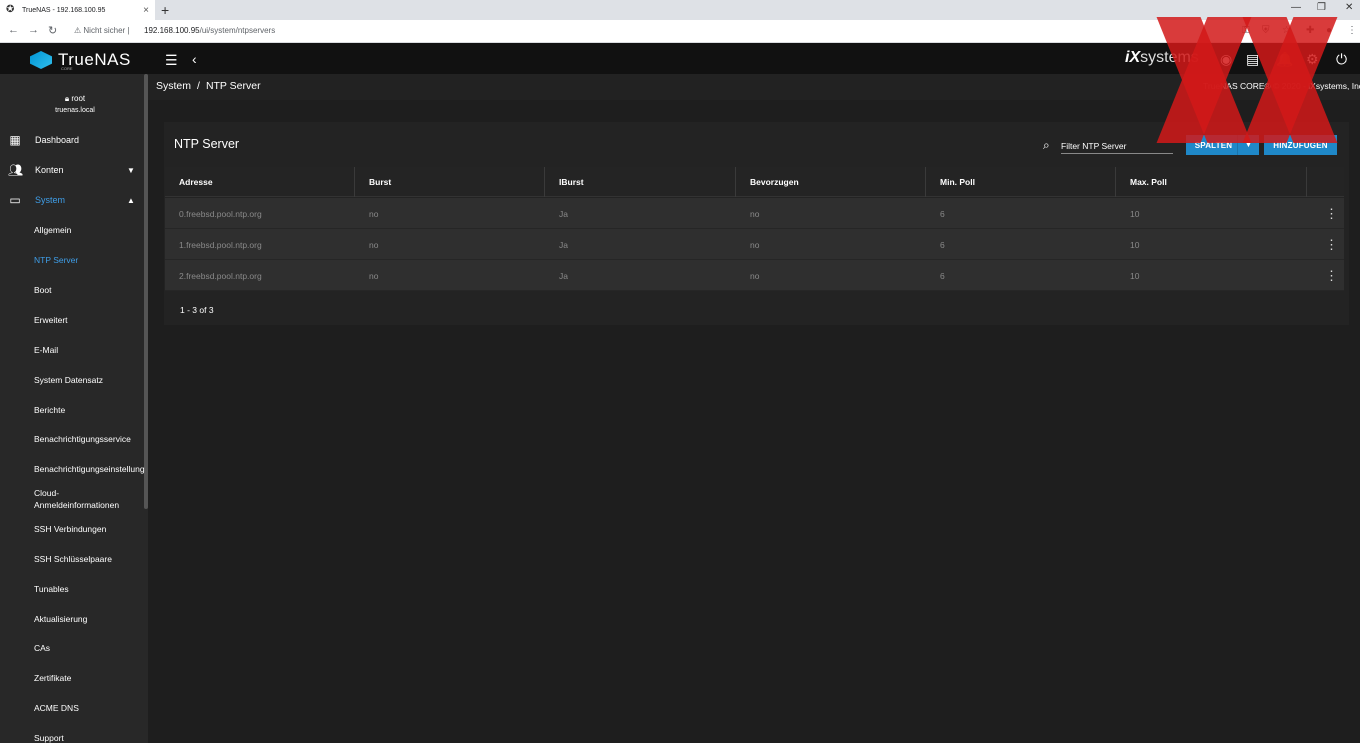 The image size is (1360, 743). I want to click on column-header-iburst: IBurst, so click(640, 182).